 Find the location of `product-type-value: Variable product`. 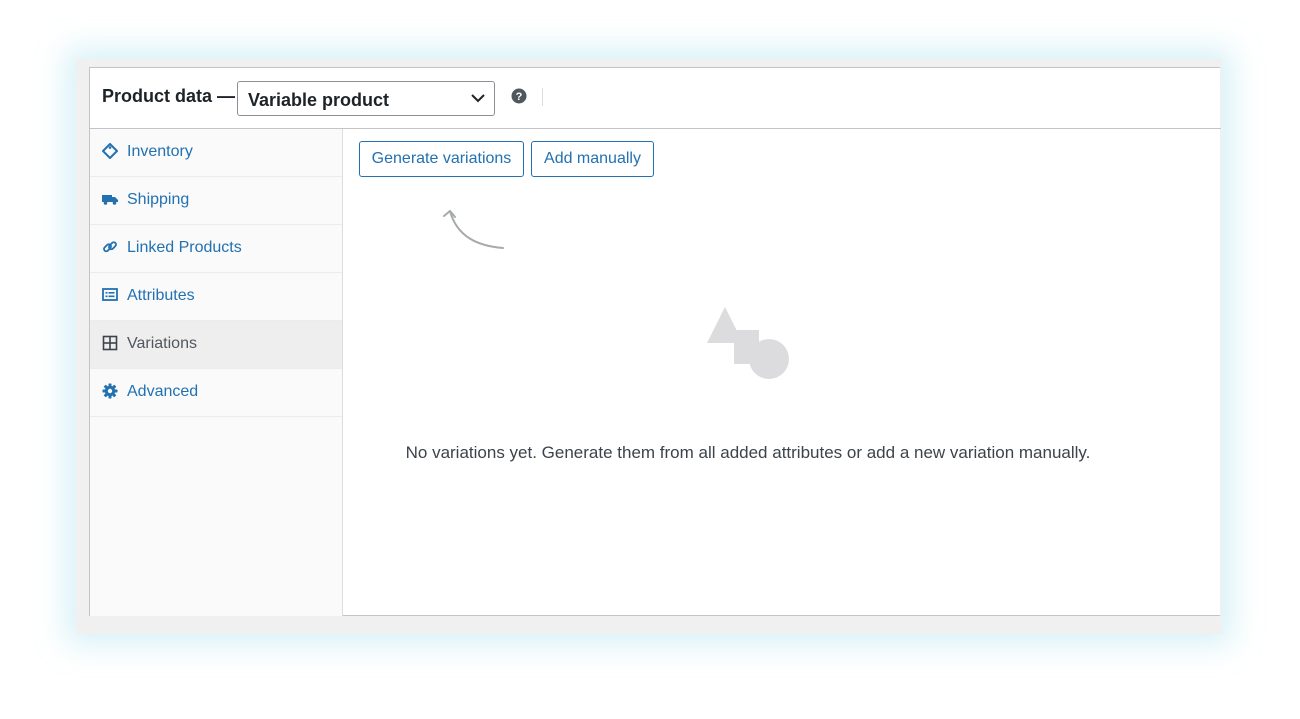

product-type-value: Variable product is located at coordinates (319, 100).